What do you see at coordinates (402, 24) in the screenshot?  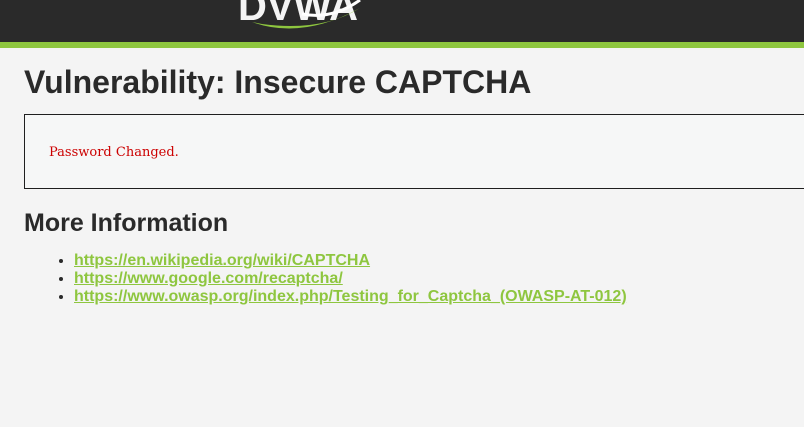 I see `top-header-bar: DVWA` at bounding box center [402, 24].